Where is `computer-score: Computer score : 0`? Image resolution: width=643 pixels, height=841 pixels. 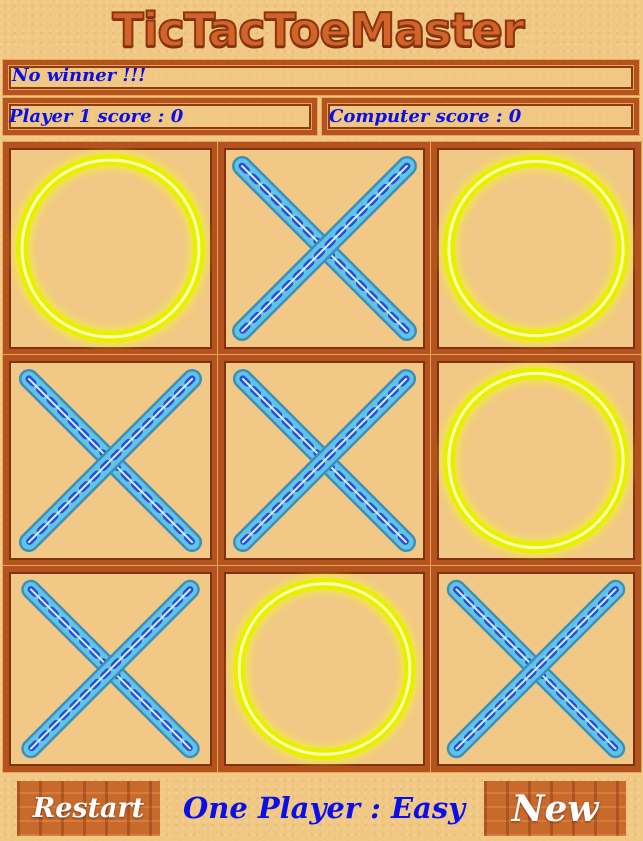 computer-score: Computer score : 0 is located at coordinates (425, 116).